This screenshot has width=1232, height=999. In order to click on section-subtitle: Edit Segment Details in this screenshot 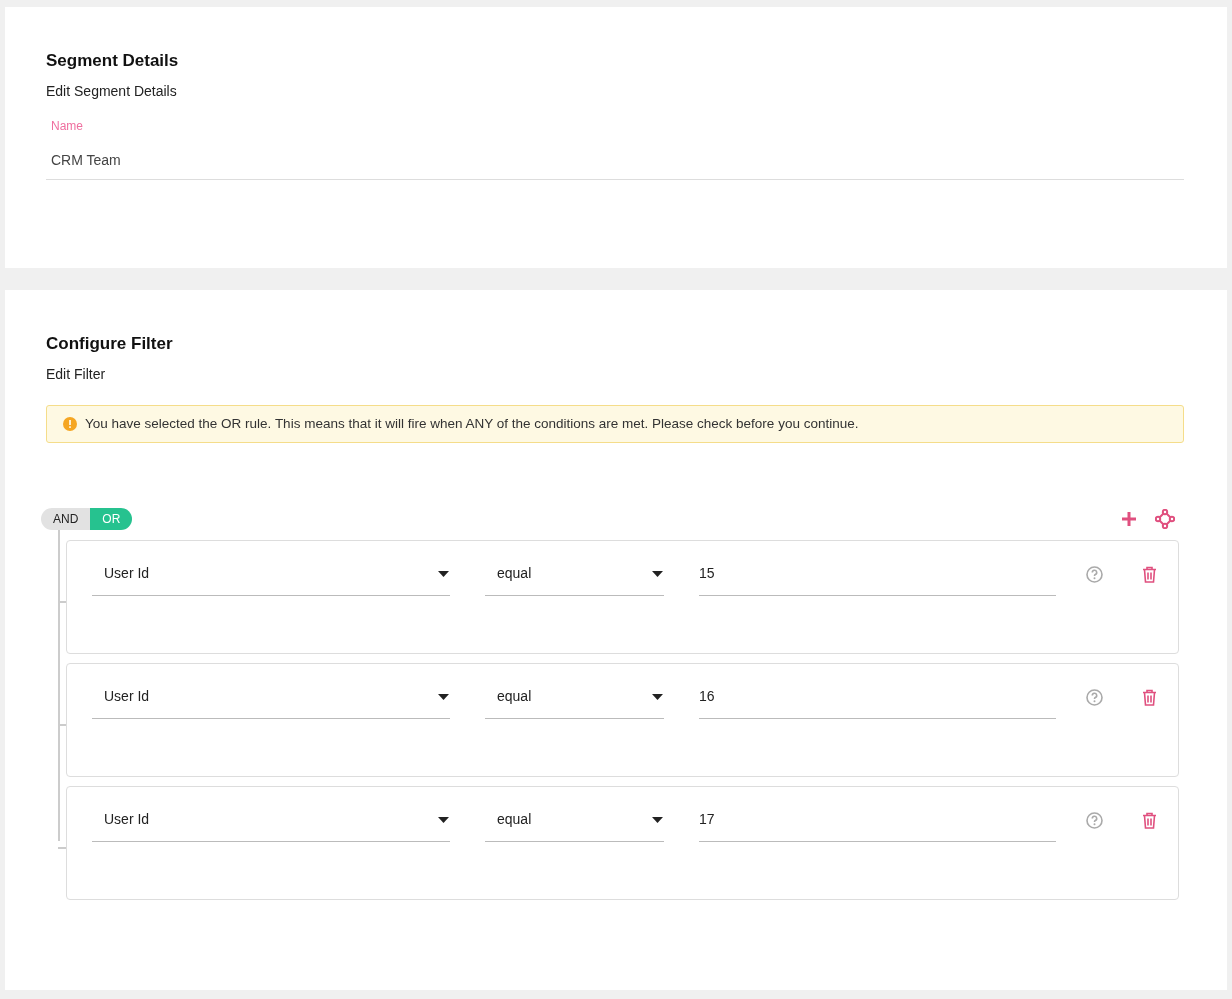, I will do `click(112, 91)`.